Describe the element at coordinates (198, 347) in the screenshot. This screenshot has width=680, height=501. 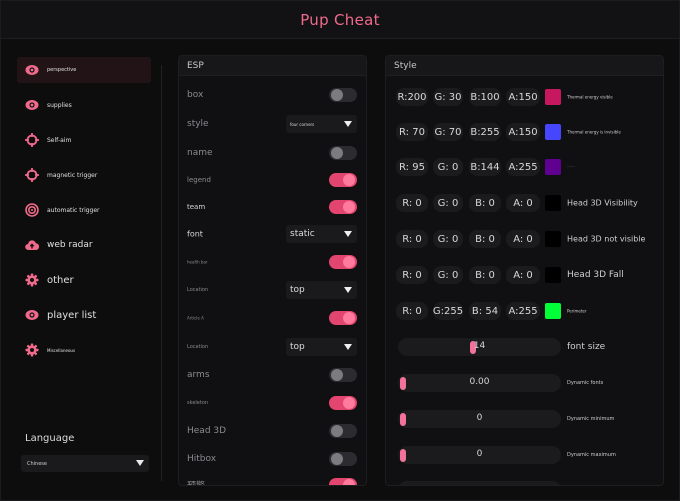
I see `esp-row-label: Location` at that location.